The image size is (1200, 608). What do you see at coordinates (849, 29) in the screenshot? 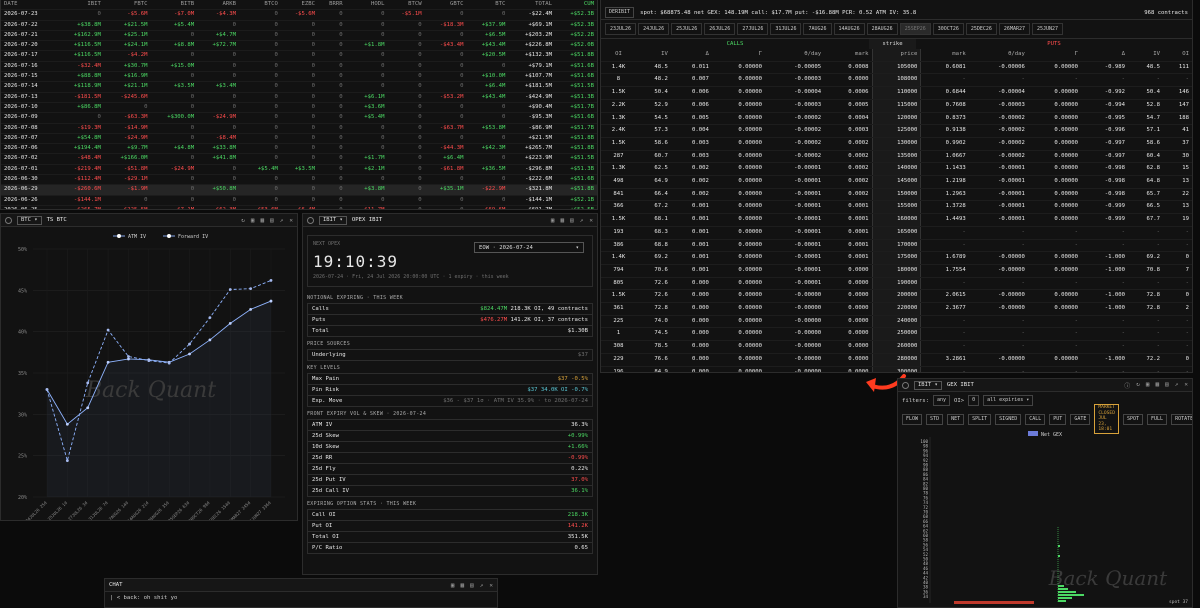
I see `expiry-tab: 14AUG26` at bounding box center [849, 29].